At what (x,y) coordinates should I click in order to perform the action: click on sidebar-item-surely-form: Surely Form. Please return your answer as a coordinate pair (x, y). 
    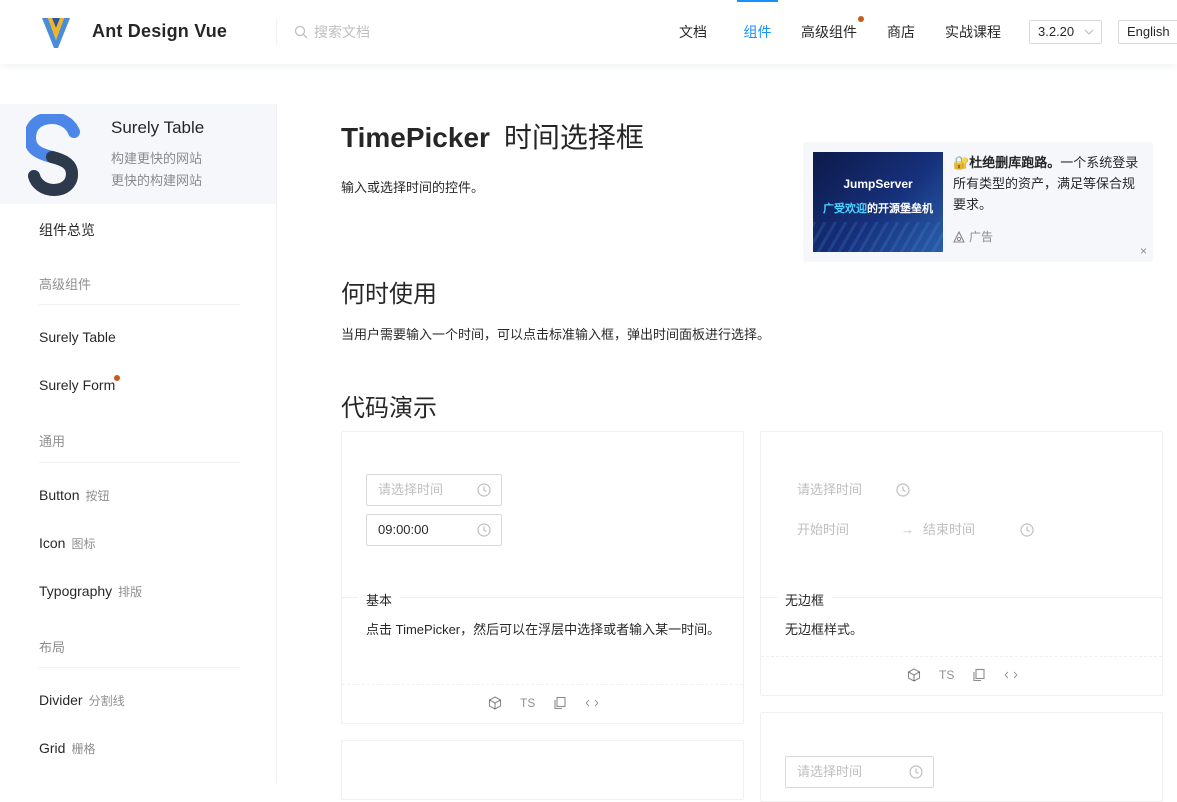
    Looking at the image, I should click on (77, 385).